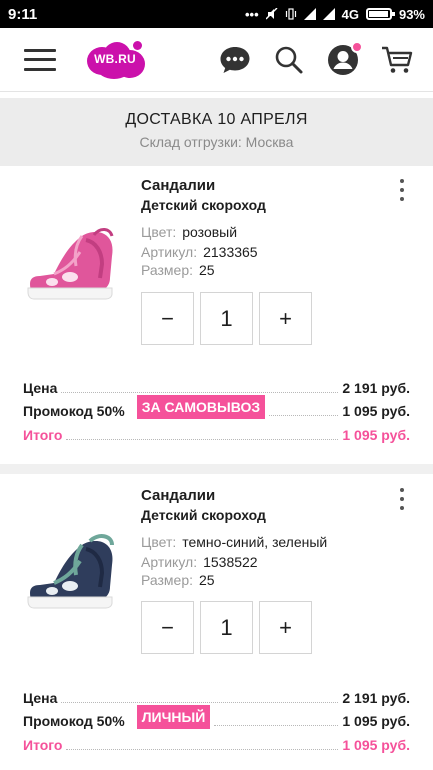  I want to click on wb-logo: WB.RU, so click(115, 60).